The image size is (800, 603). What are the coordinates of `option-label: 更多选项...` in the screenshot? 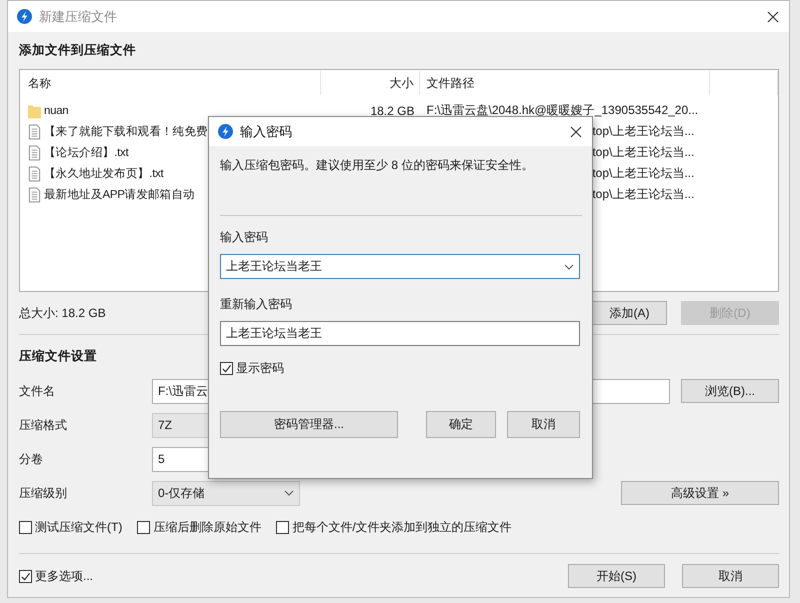 It's located at (64, 576).